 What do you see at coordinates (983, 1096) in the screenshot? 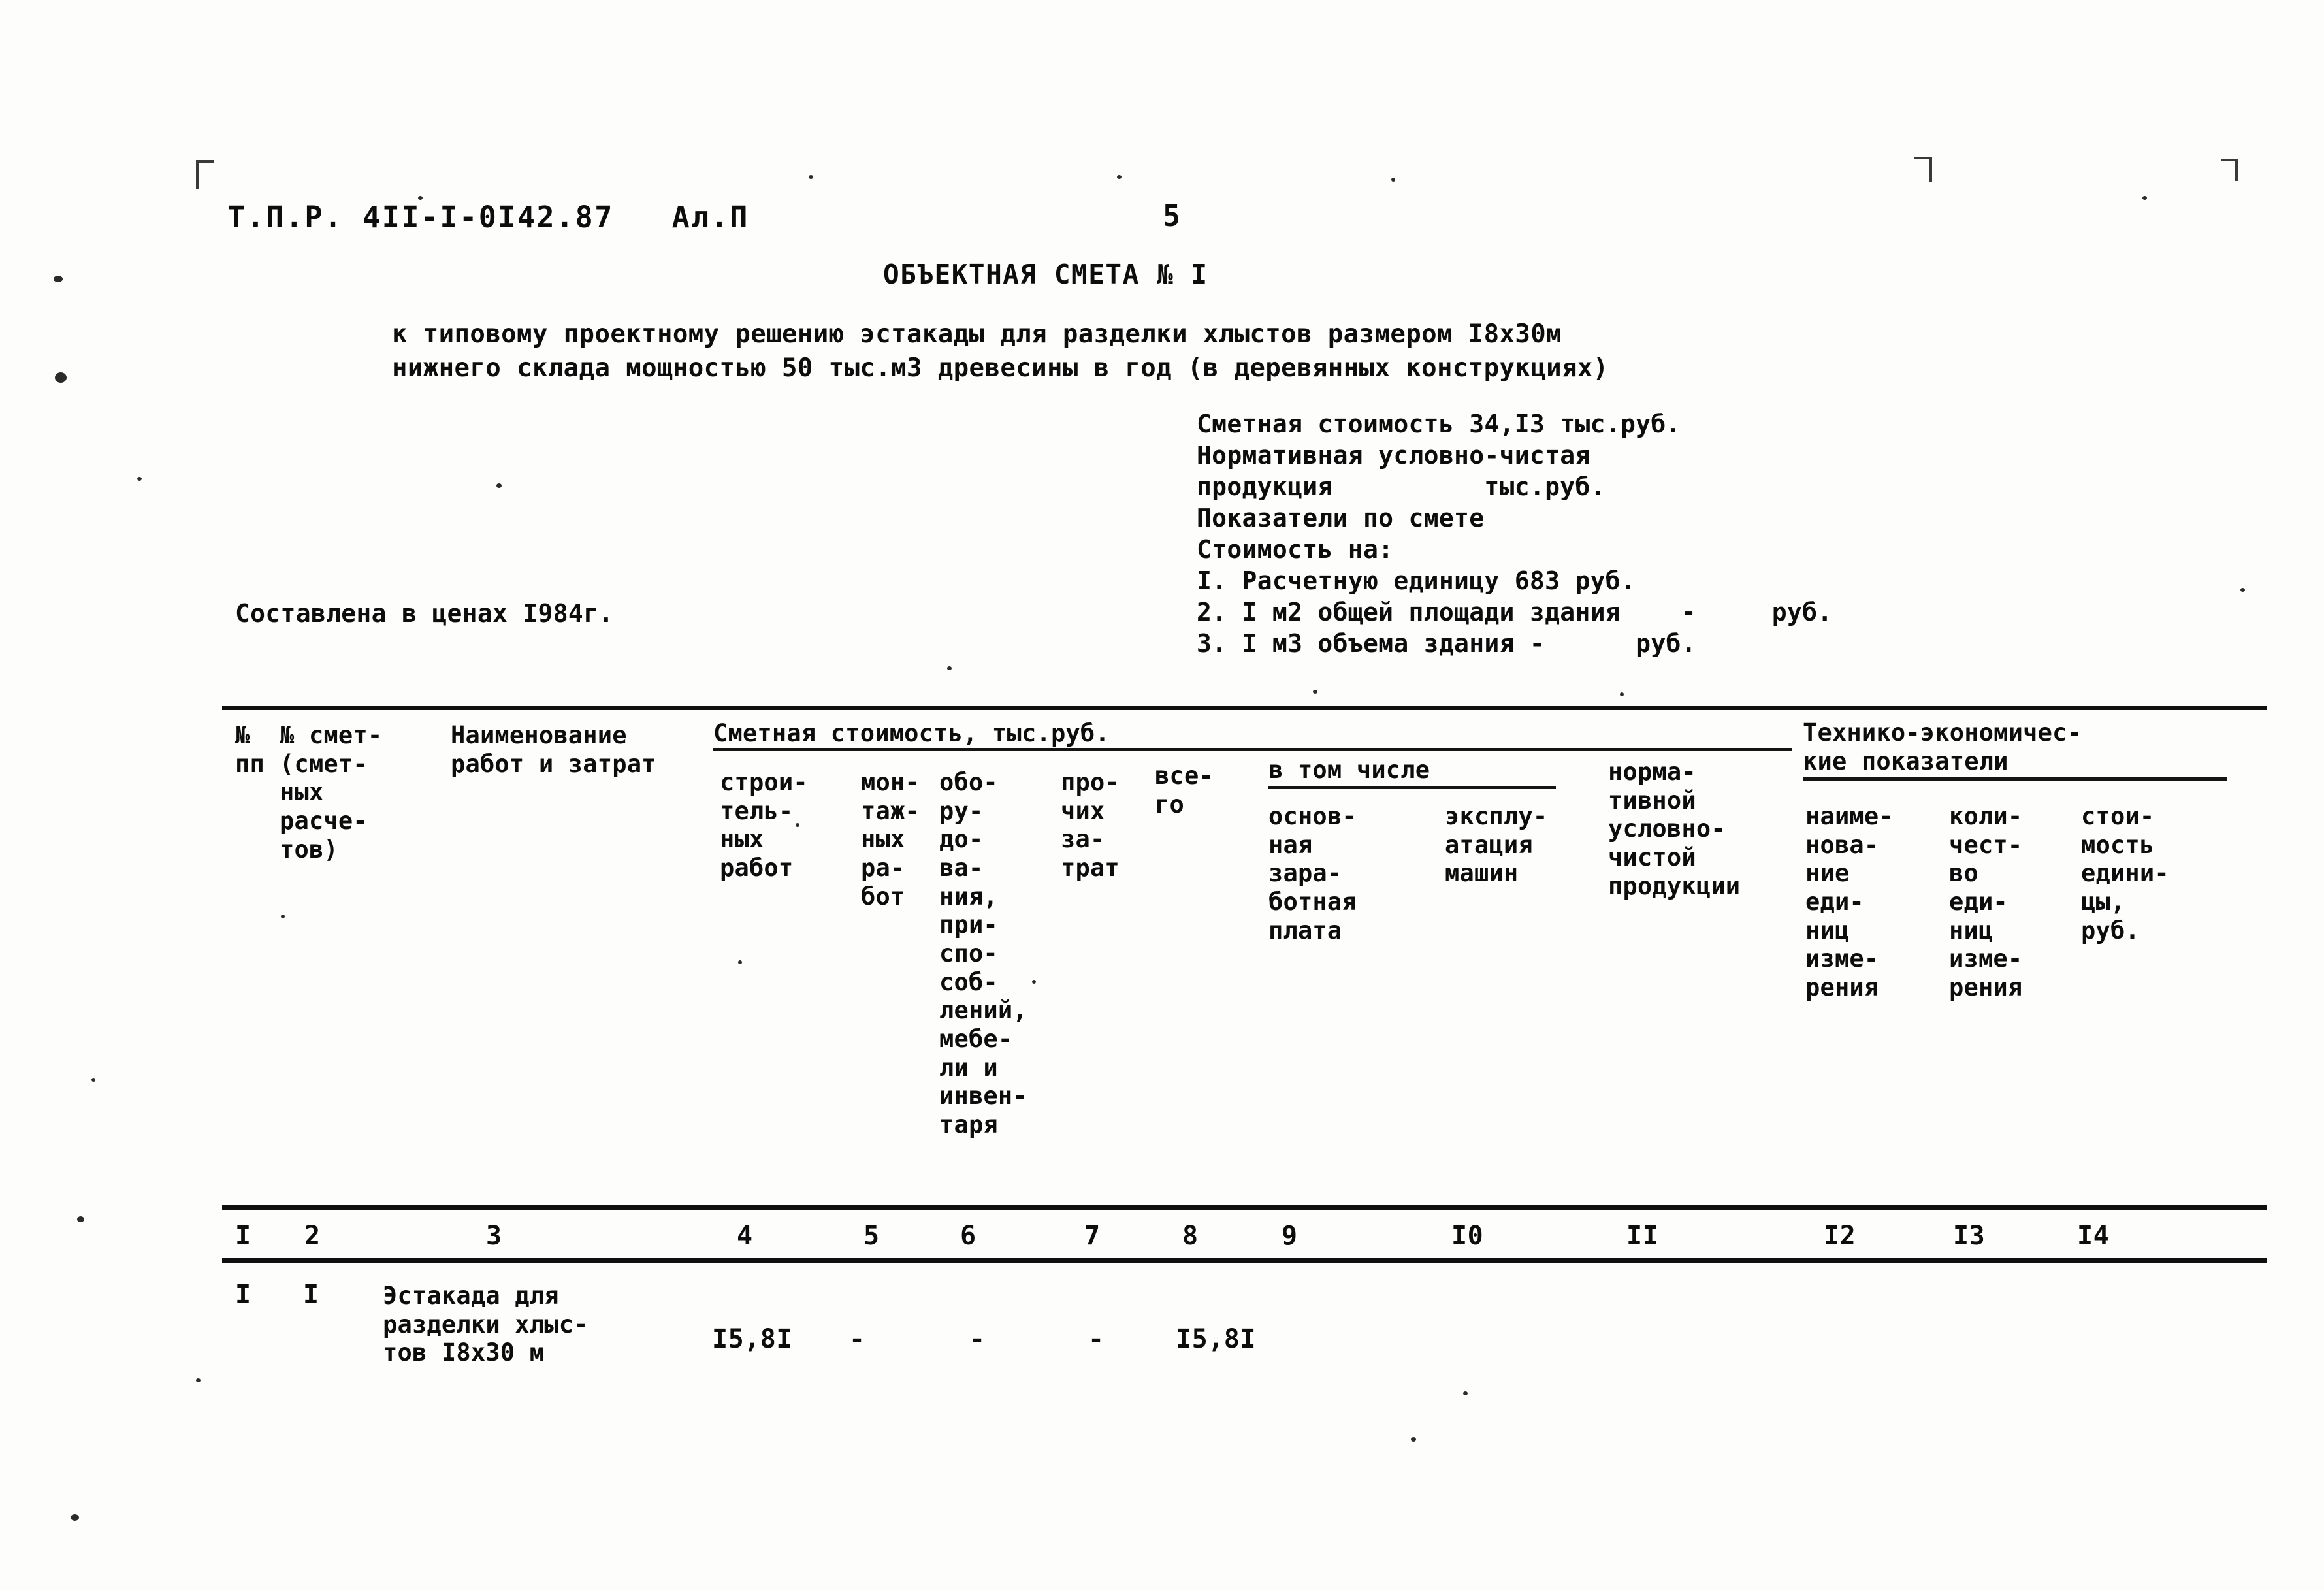
I see `col-header-6-line-12: инвен-` at bounding box center [983, 1096].